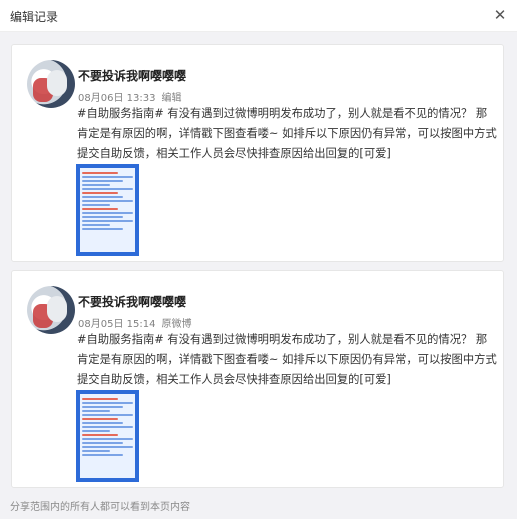 Image resolution: width=517 pixels, height=519 pixels. Describe the element at coordinates (117, 98) in the screenshot. I see `timestamp: 08月06日 13:33` at that location.